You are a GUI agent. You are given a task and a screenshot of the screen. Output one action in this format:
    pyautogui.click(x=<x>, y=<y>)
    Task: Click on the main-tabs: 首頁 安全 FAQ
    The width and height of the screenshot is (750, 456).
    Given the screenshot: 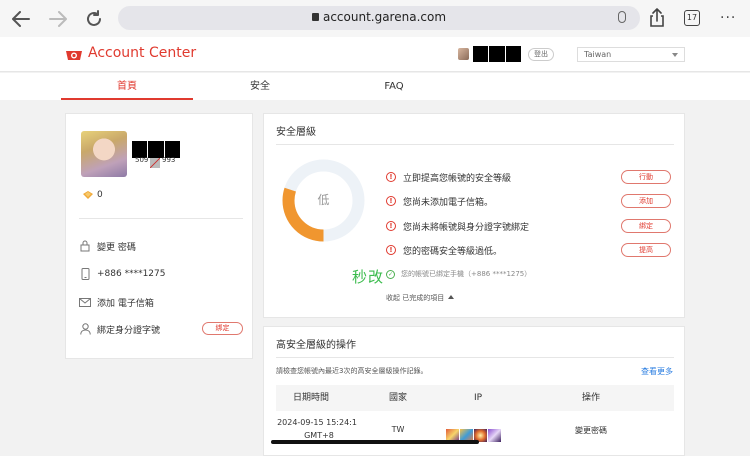 What is the action you would take?
    pyautogui.click(x=375, y=86)
    